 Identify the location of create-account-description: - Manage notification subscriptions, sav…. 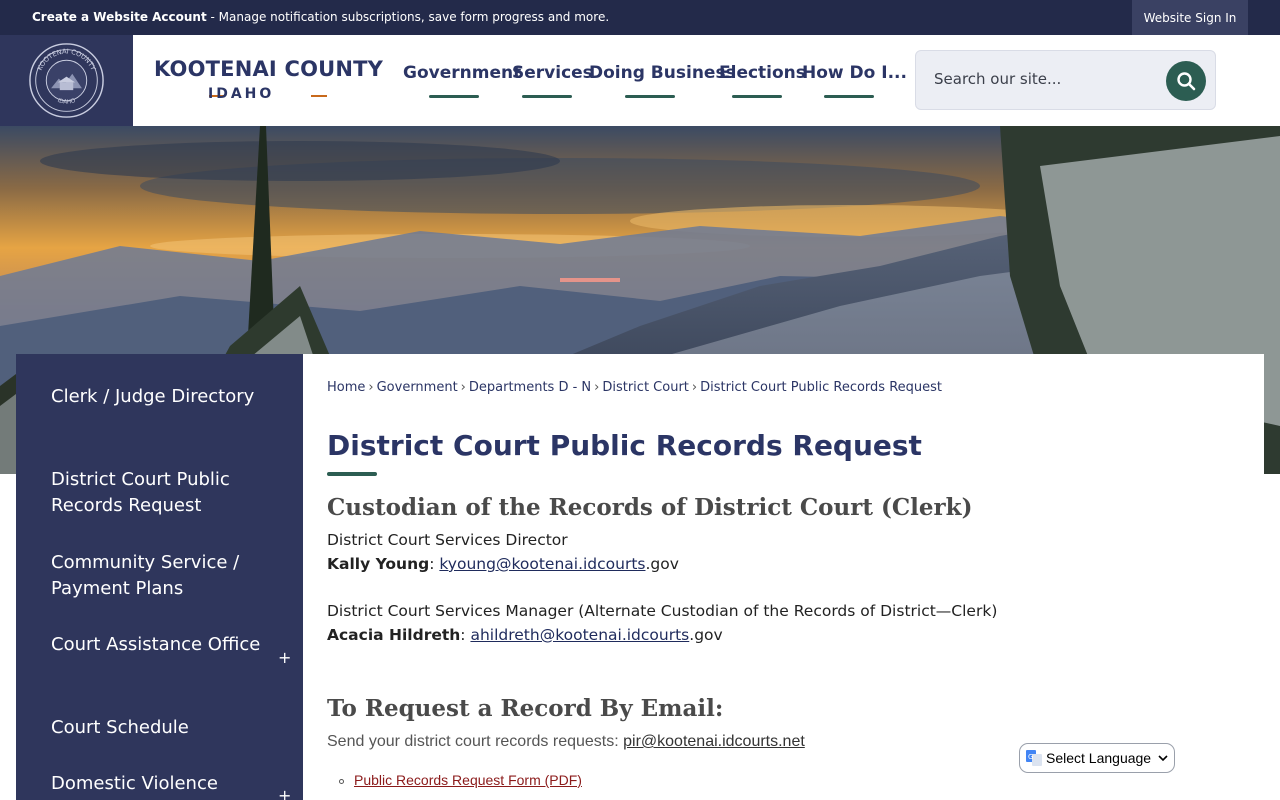
(408, 17).